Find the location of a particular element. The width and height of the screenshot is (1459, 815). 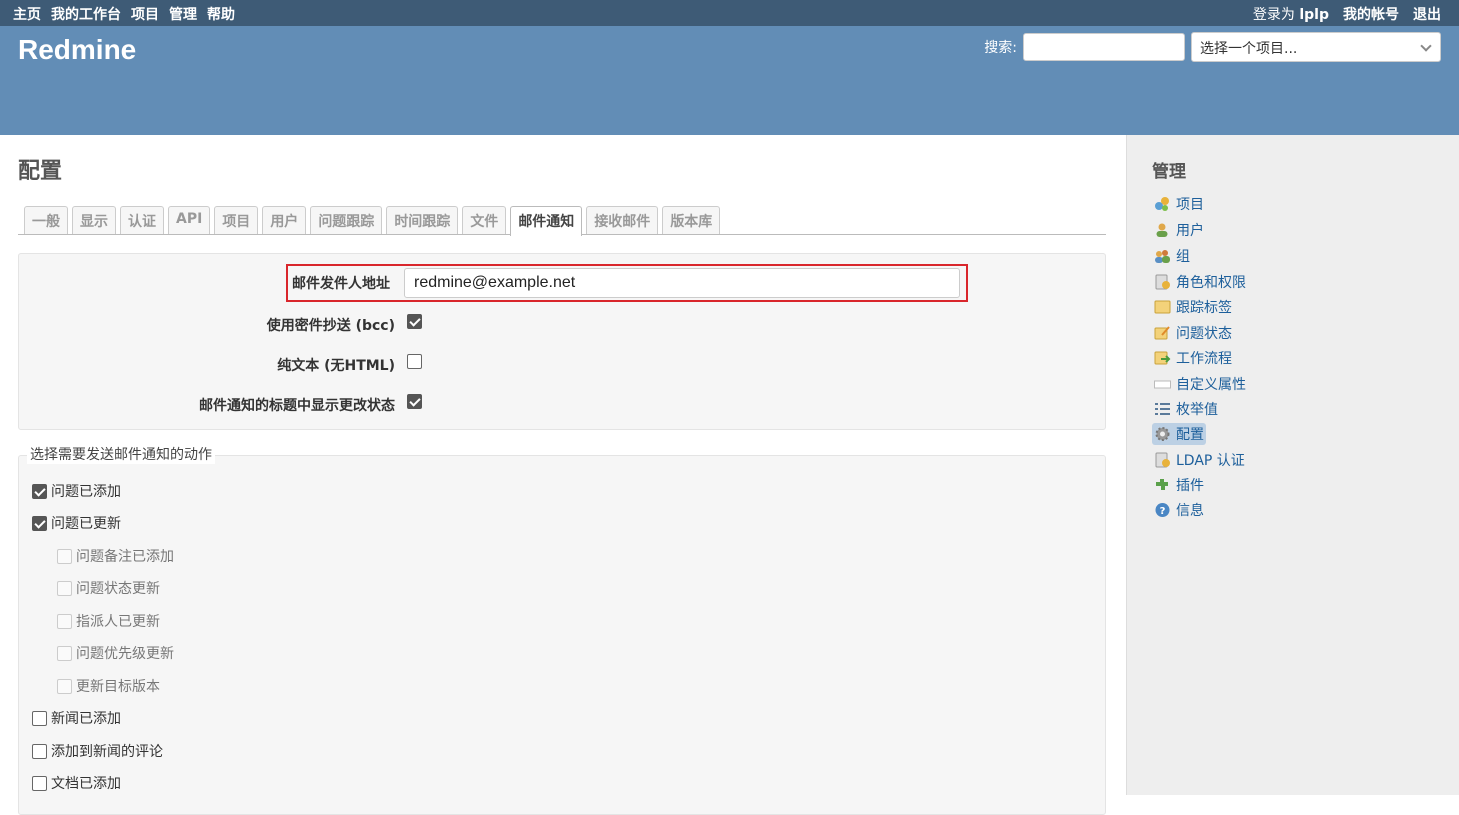

sidebar-item-custom-fields: 自定义属性 is located at coordinates (1200, 384).